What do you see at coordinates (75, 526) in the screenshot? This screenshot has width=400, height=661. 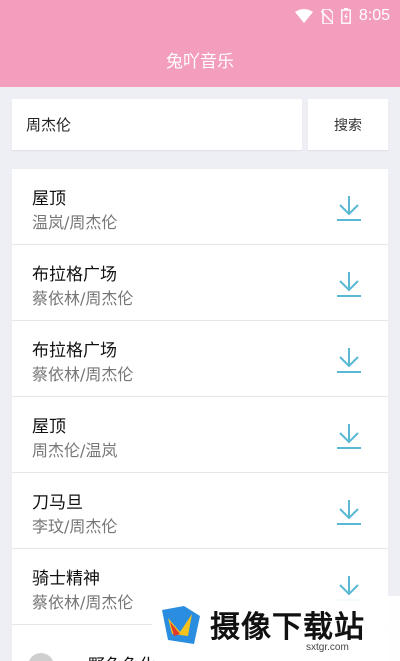 I see `song-artist: 李玟/周杰伦` at bounding box center [75, 526].